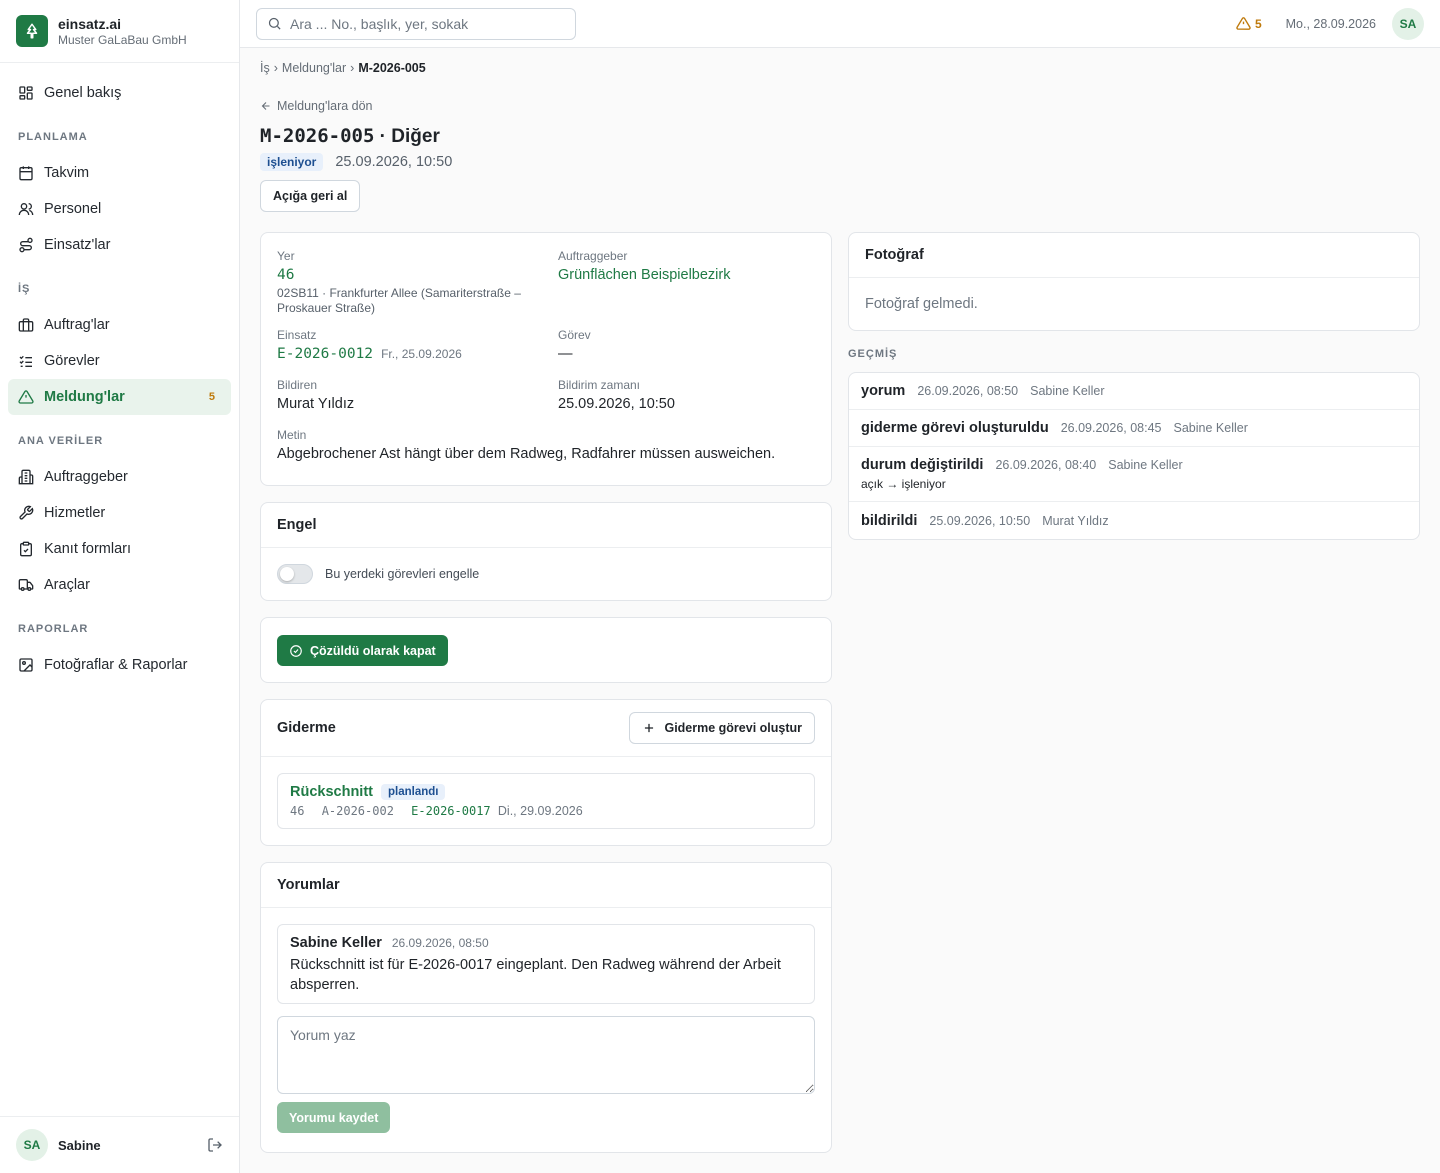  I want to click on nav-item-forms: Kanıt formları, so click(119, 549).